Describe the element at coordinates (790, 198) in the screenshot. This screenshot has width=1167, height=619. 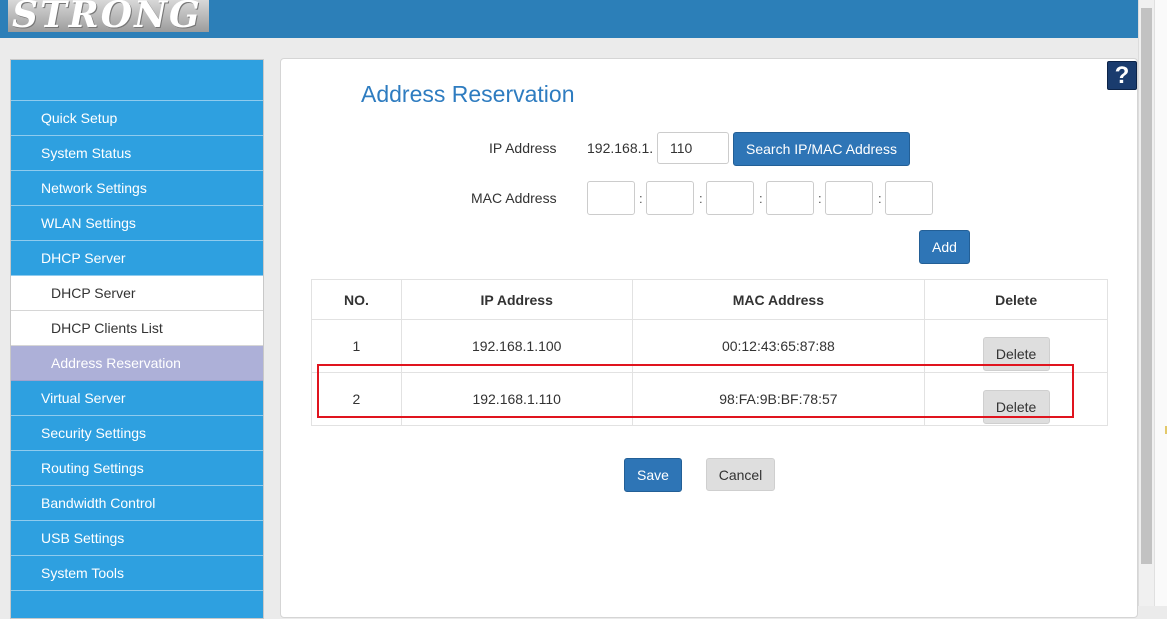
I see `mac-octet-4-input` at that location.